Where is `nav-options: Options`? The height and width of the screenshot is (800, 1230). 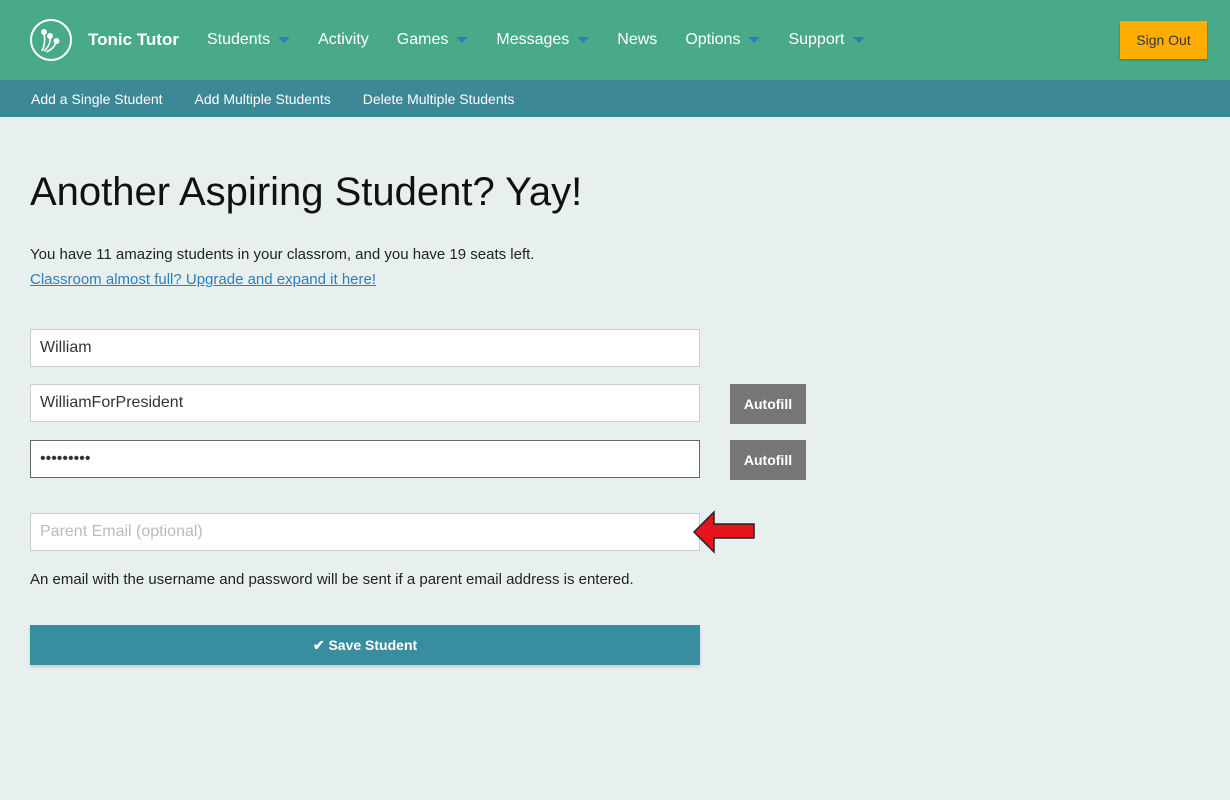
nav-options: Options is located at coordinates (723, 40).